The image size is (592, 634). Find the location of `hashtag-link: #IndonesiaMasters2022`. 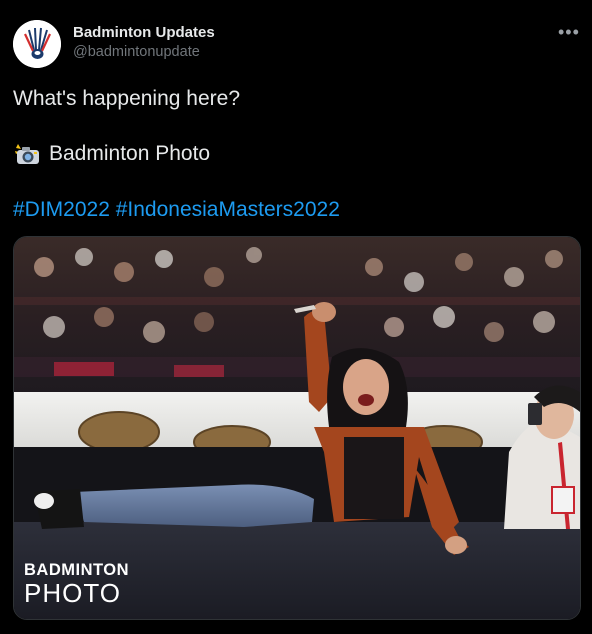

hashtag-link: #IndonesiaMasters2022 is located at coordinates (228, 209).